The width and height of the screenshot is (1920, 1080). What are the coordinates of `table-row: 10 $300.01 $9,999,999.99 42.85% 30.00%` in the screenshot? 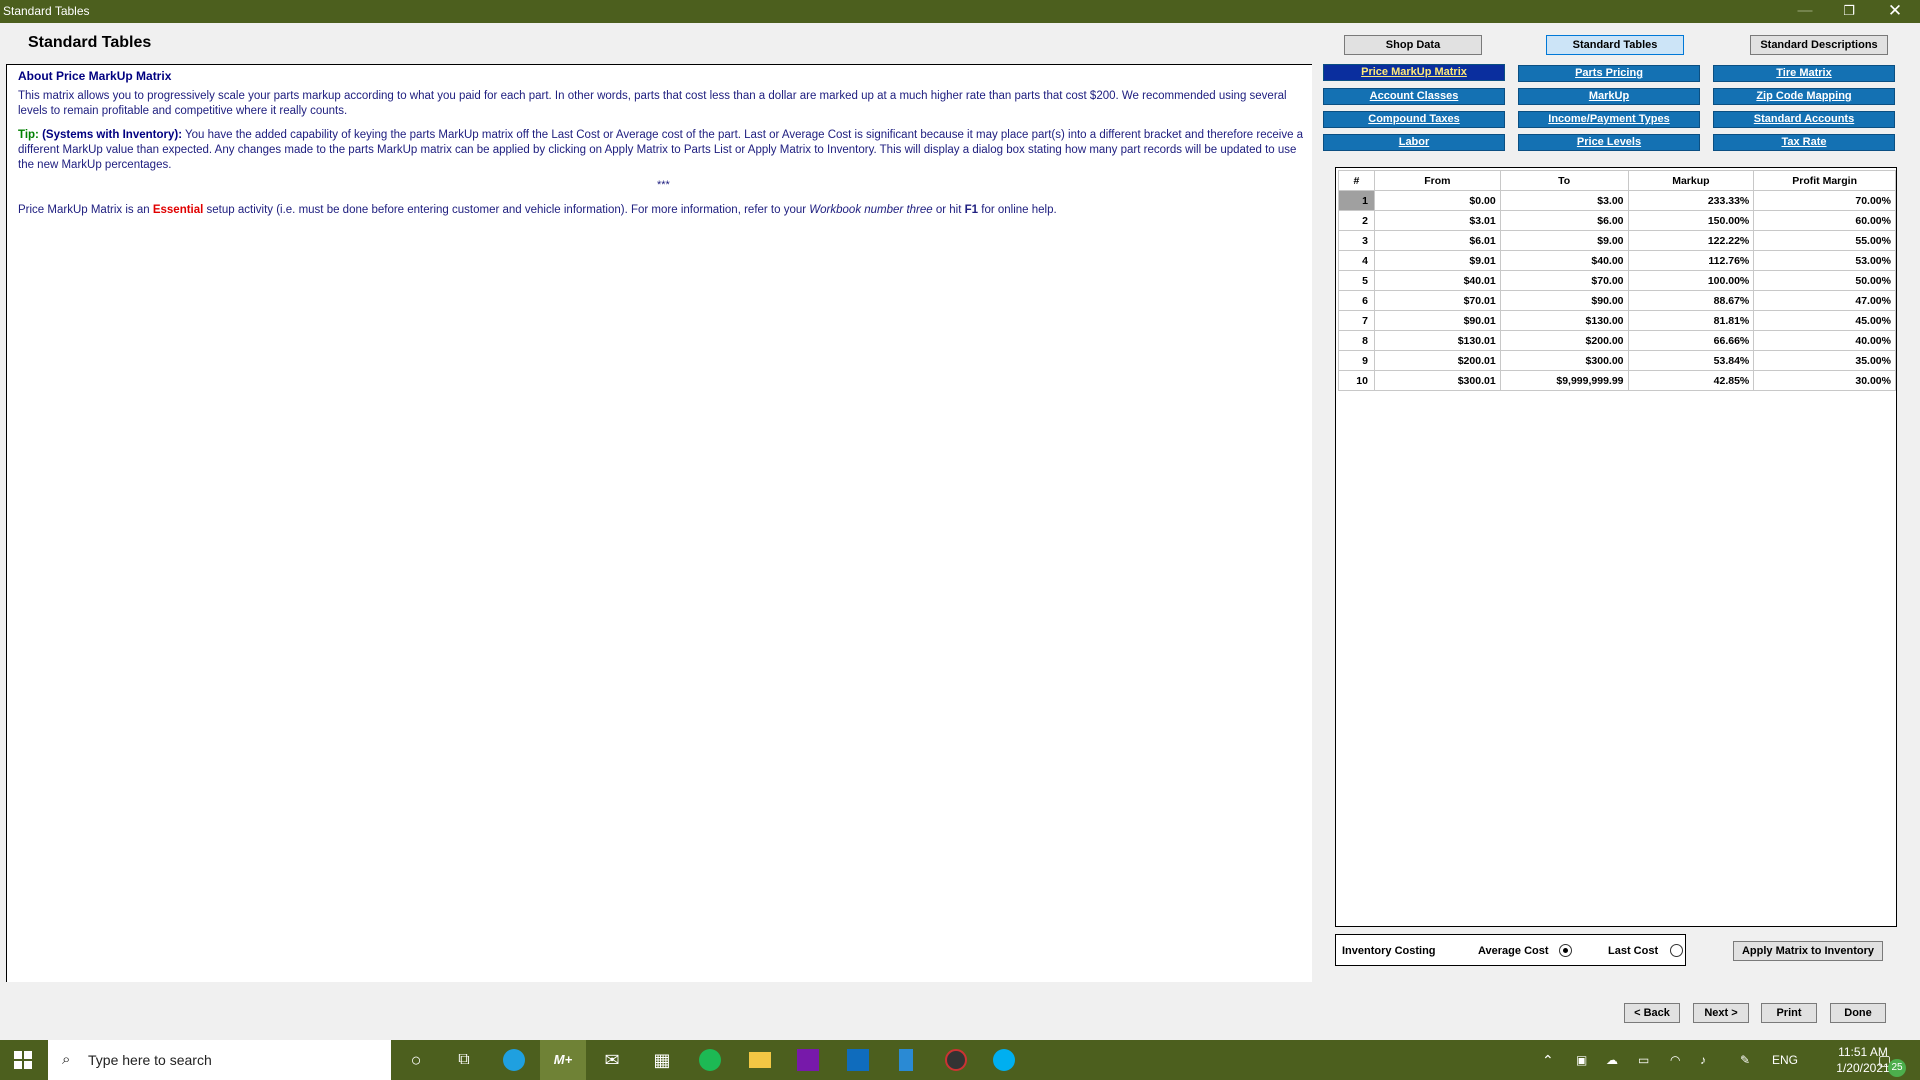 It's located at (1617, 380).